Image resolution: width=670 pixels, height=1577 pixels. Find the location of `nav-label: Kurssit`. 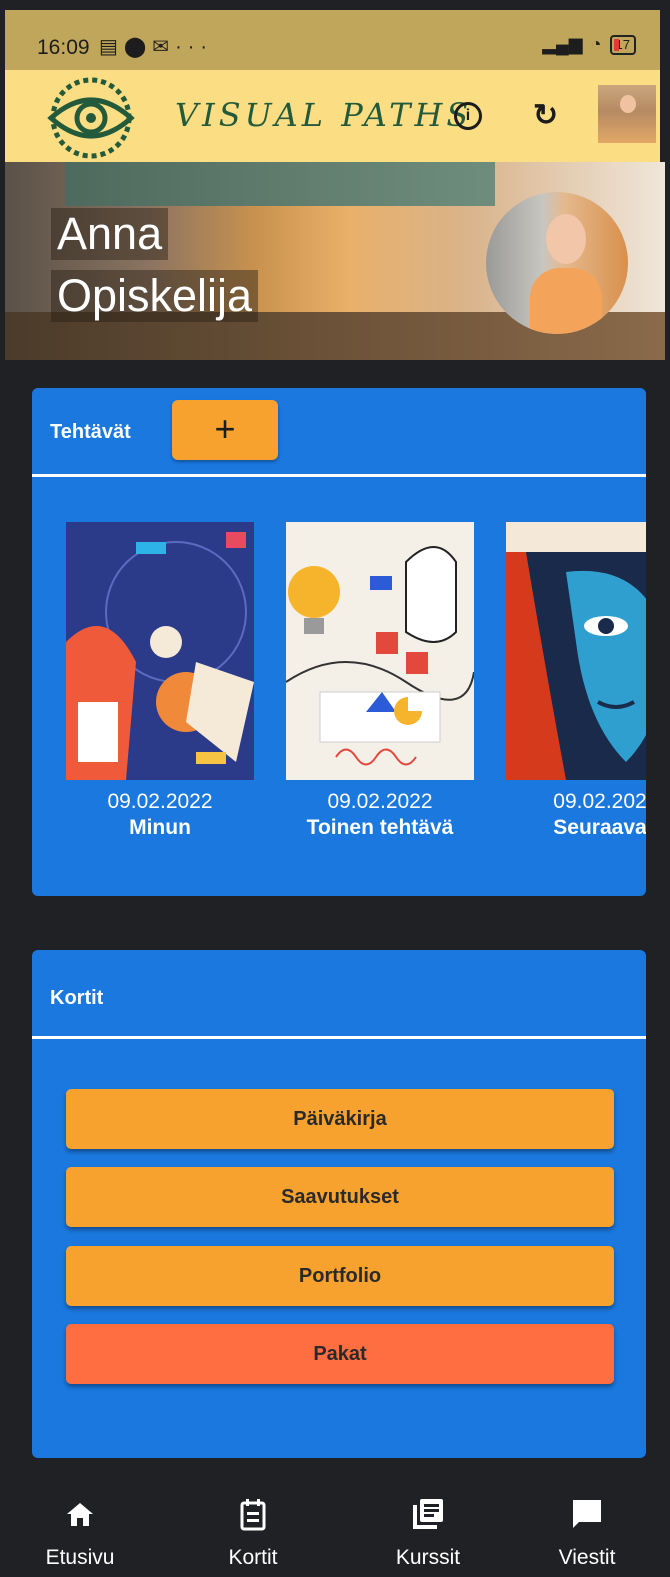

nav-label: Kurssit is located at coordinates (428, 1557).